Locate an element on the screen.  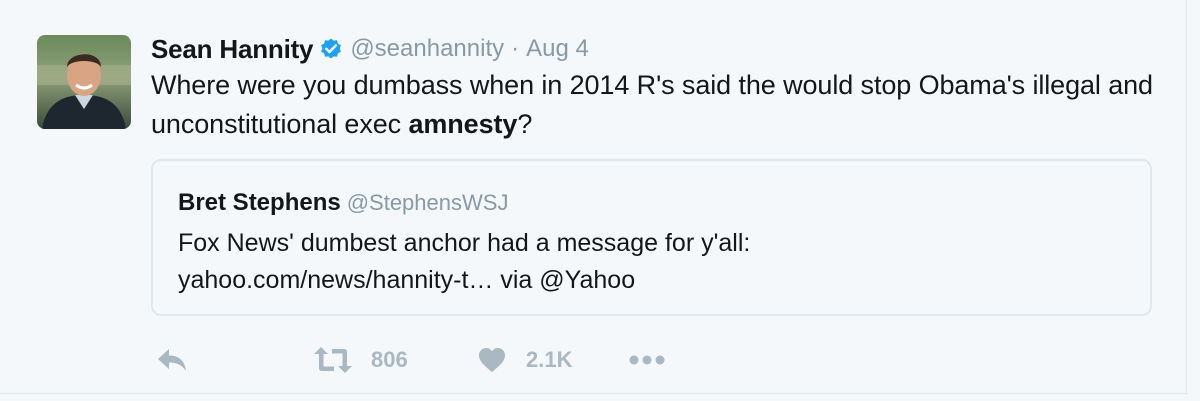
heart-icon is located at coordinates (492, 360).